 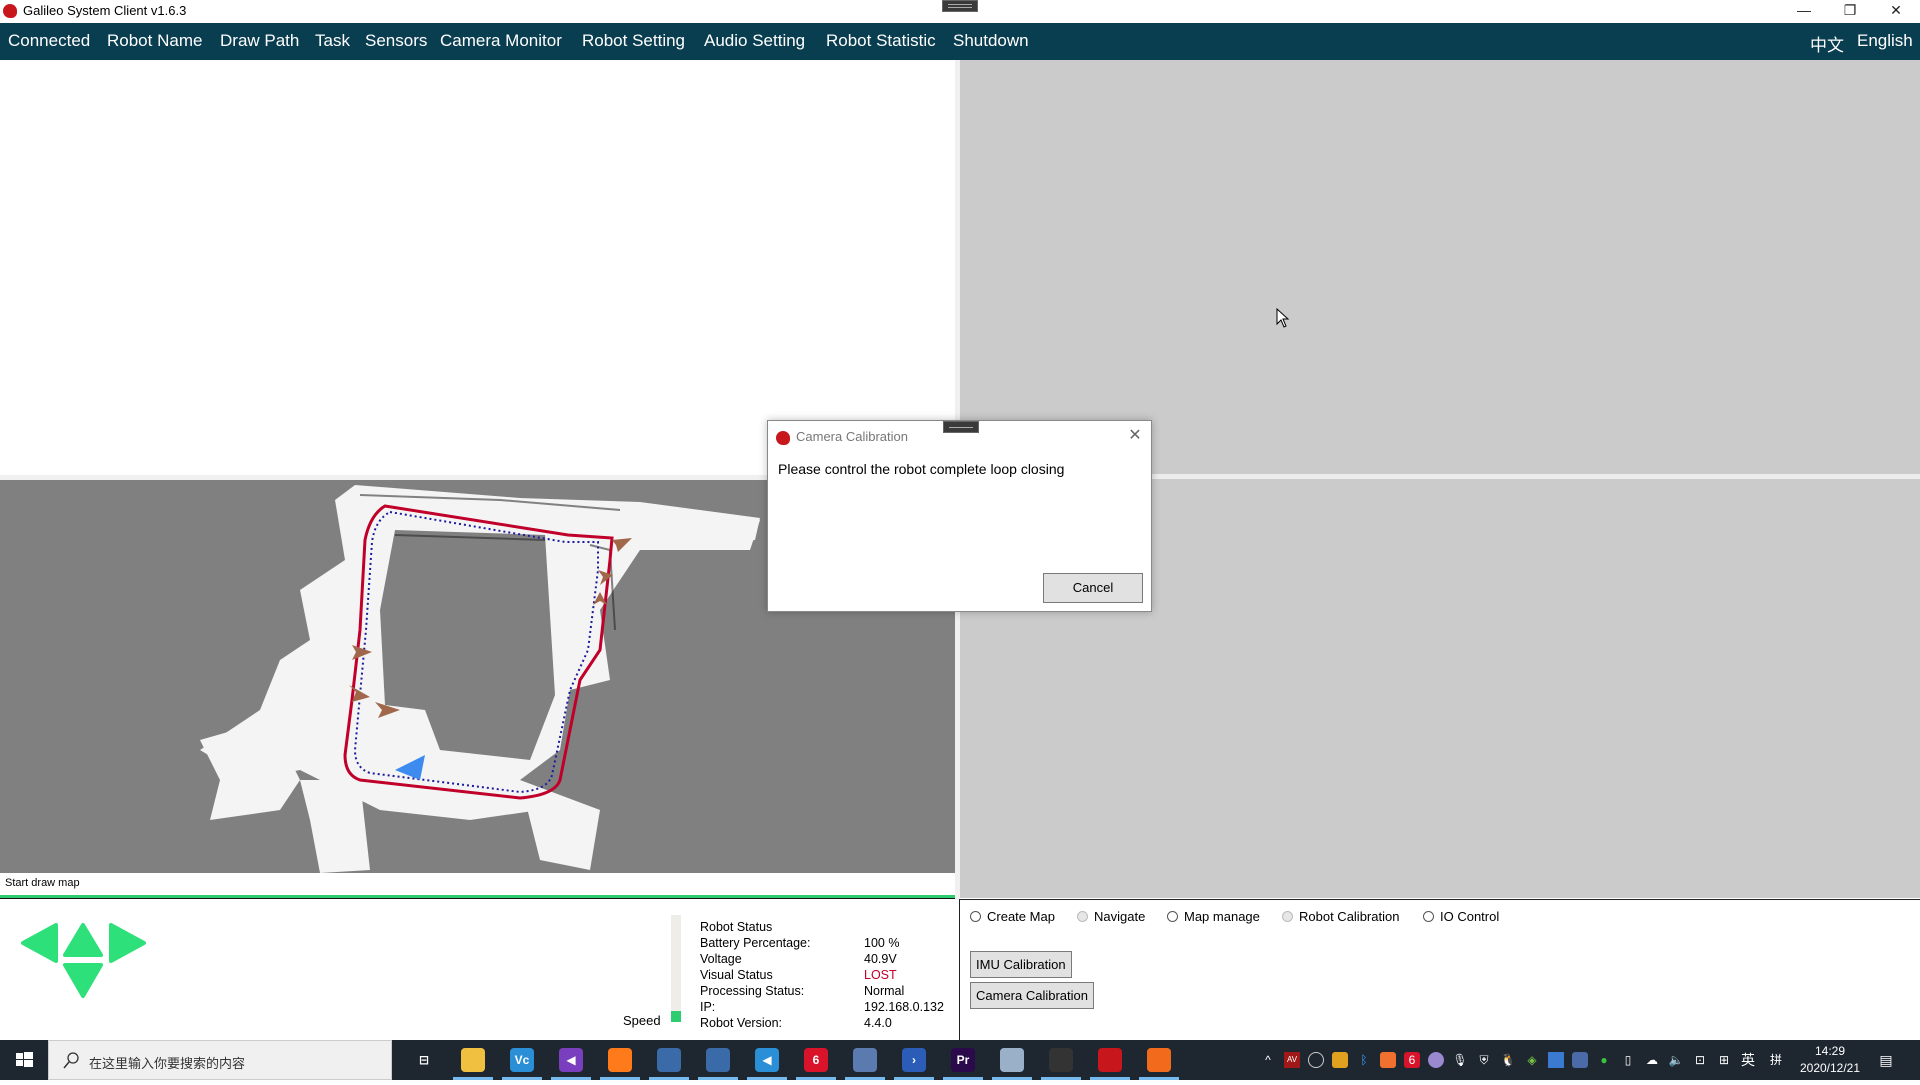 I want to click on mode-radio-navigate: Navigate, so click(x=1111, y=916).